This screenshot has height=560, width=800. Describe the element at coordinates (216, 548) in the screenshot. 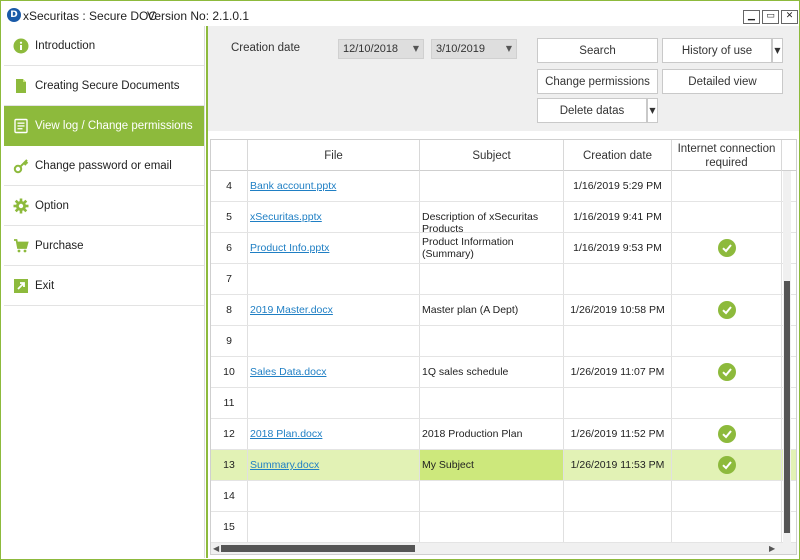

I see `scroll-left-icon: ◀` at that location.